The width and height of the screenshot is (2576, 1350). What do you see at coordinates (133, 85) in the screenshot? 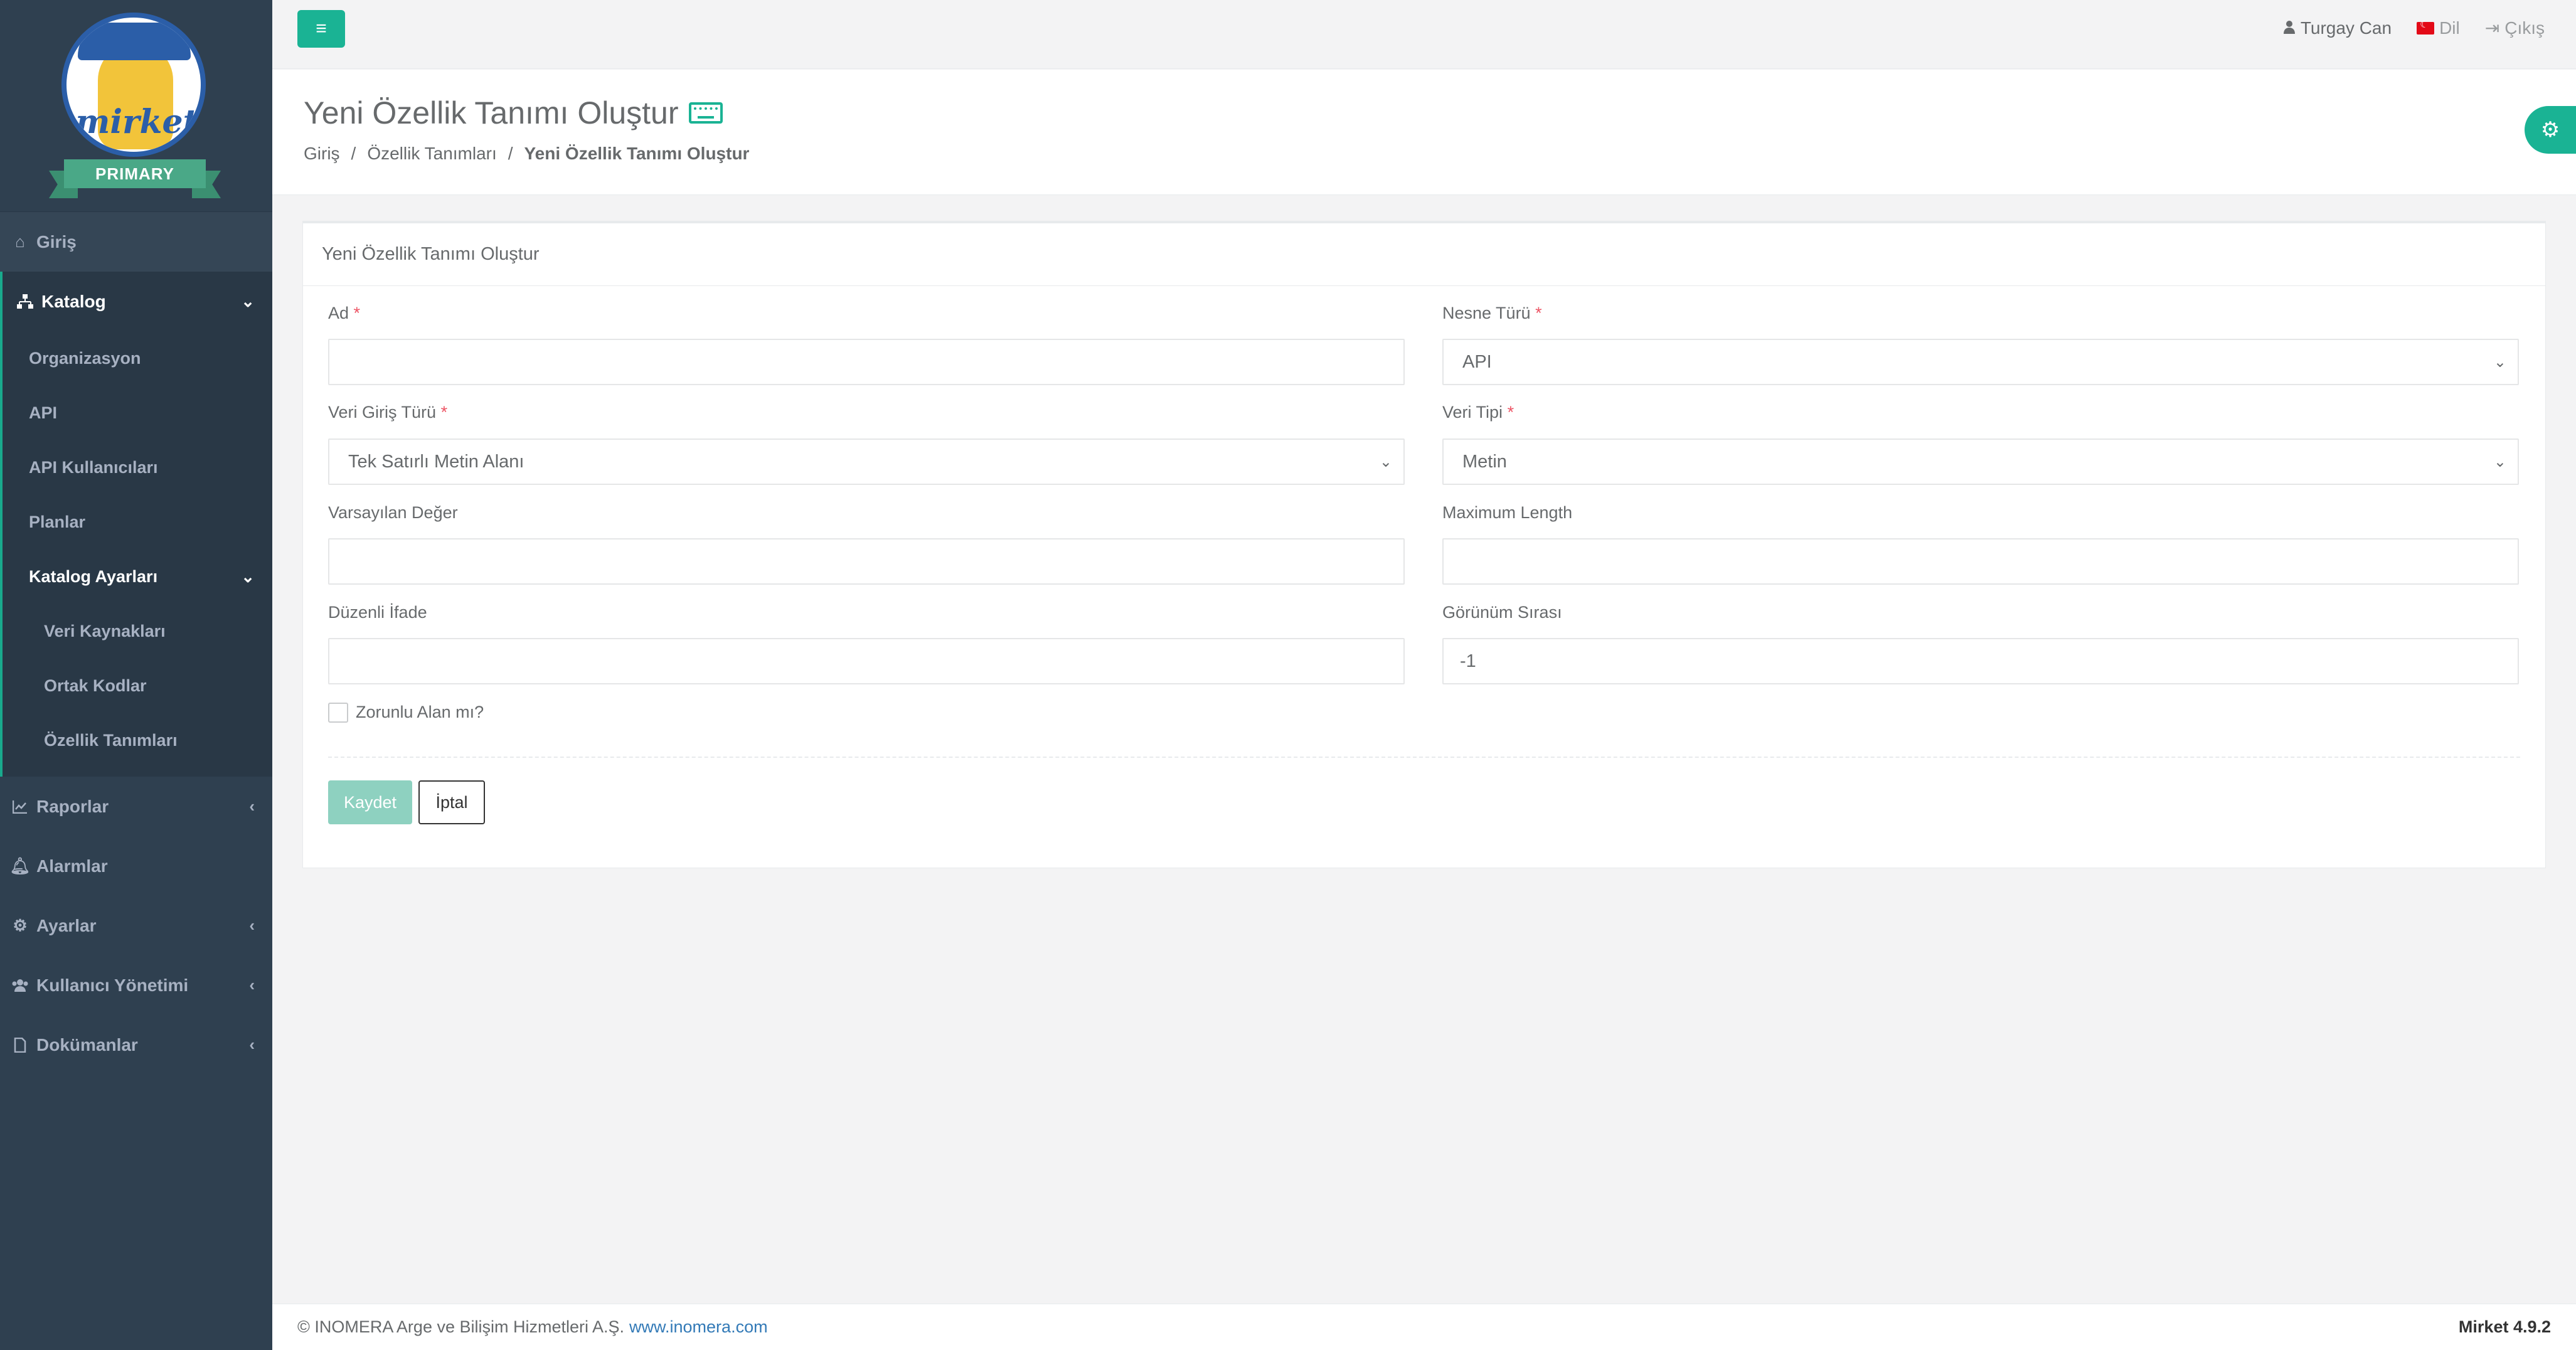
I see `mirket-logo: mirket` at bounding box center [133, 85].